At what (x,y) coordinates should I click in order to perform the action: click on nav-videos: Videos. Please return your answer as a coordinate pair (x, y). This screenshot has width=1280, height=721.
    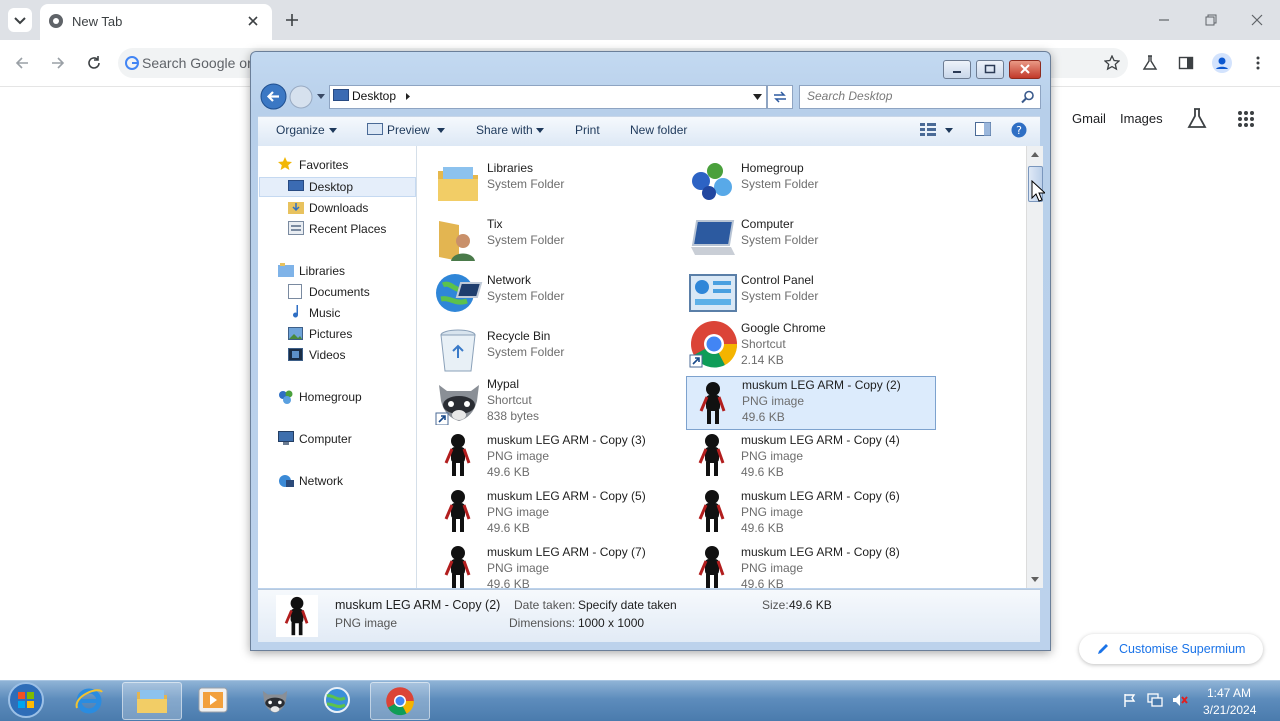
    Looking at the image, I should click on (327, 355).